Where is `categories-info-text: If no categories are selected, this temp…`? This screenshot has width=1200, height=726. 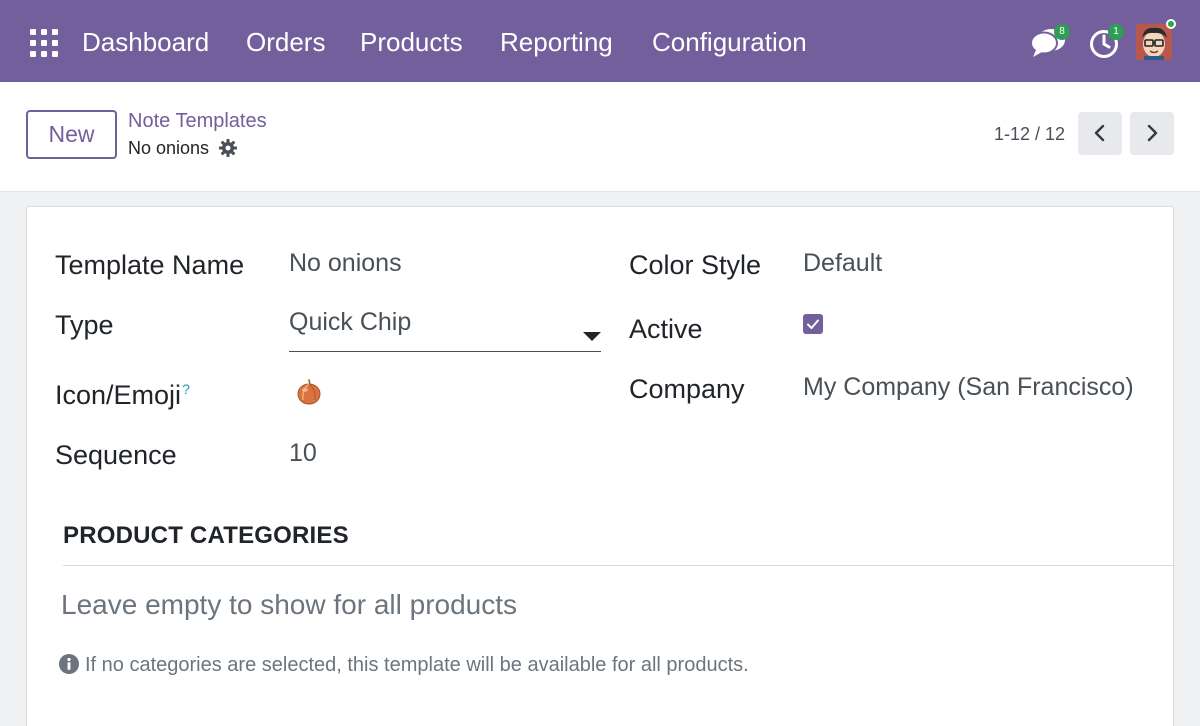
categories-info-text: If no categories are selected, this temp… is located at coordinates (417, 665).